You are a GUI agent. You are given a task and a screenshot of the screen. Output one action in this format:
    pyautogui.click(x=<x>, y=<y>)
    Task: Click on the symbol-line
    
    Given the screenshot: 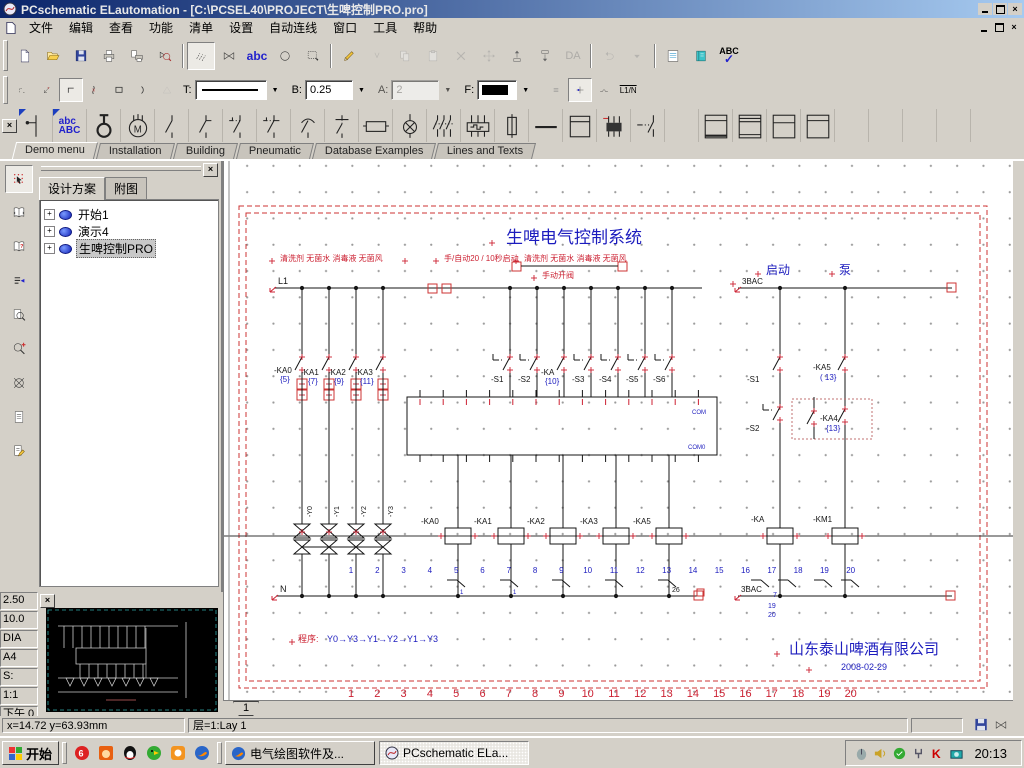 What is the action you would take?
    pyautogui.click(x=546, y=125)
    